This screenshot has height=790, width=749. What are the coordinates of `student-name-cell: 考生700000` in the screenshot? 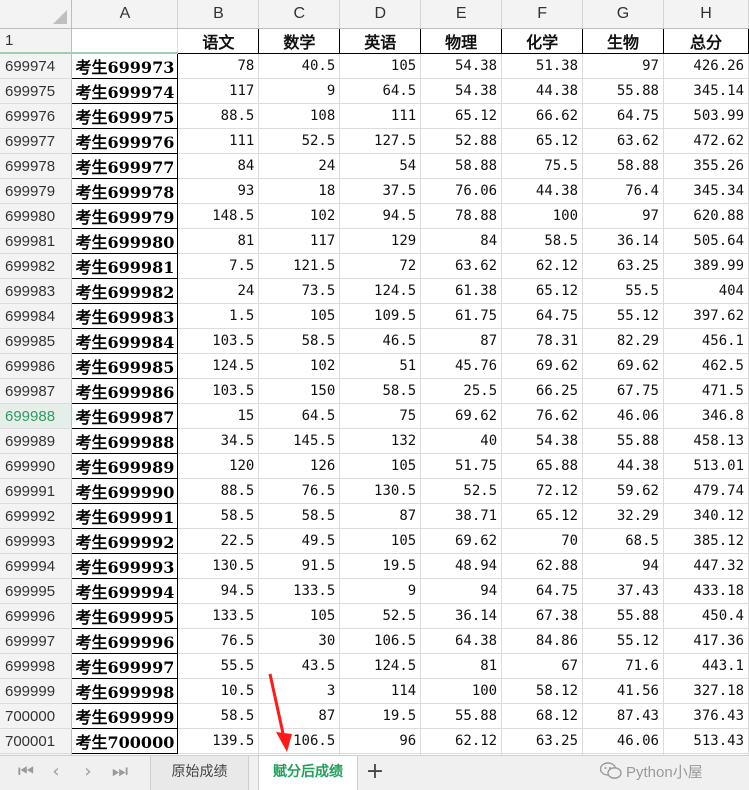 It's located at (125, 741).